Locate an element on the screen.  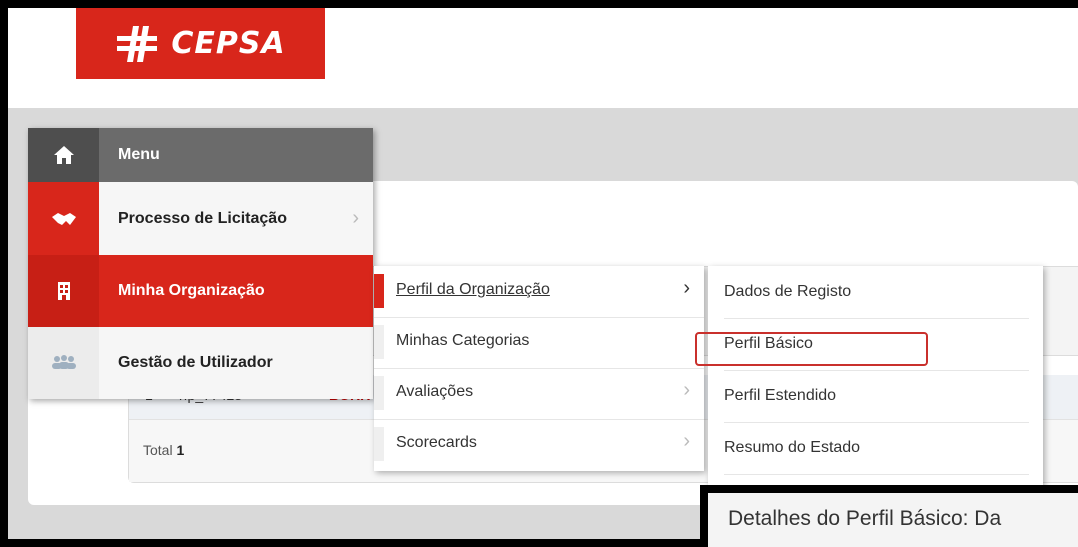
submenu-item-resumo-estado: Resumo do Estado is located at coordinates (876, 448).